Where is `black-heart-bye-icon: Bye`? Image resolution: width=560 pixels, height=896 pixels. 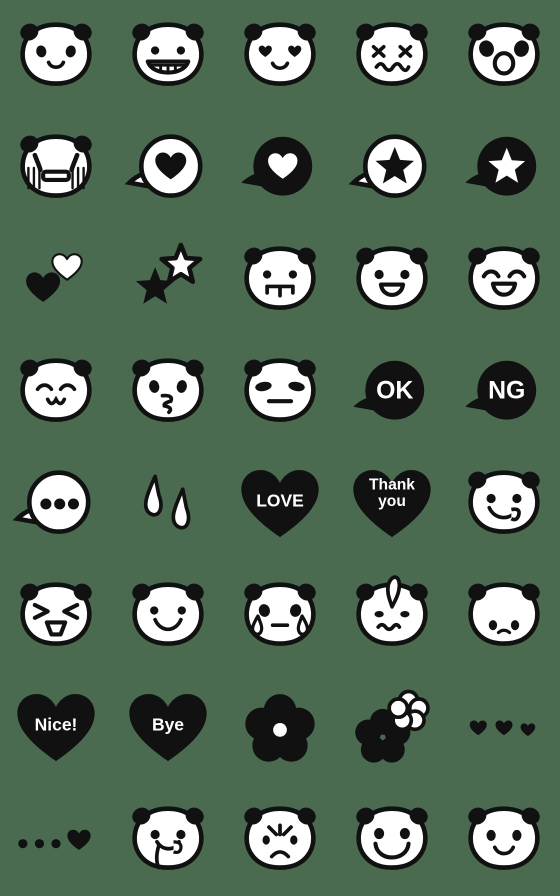 black-heart-bye-icon: Bye is located at coordinates (168, 727).